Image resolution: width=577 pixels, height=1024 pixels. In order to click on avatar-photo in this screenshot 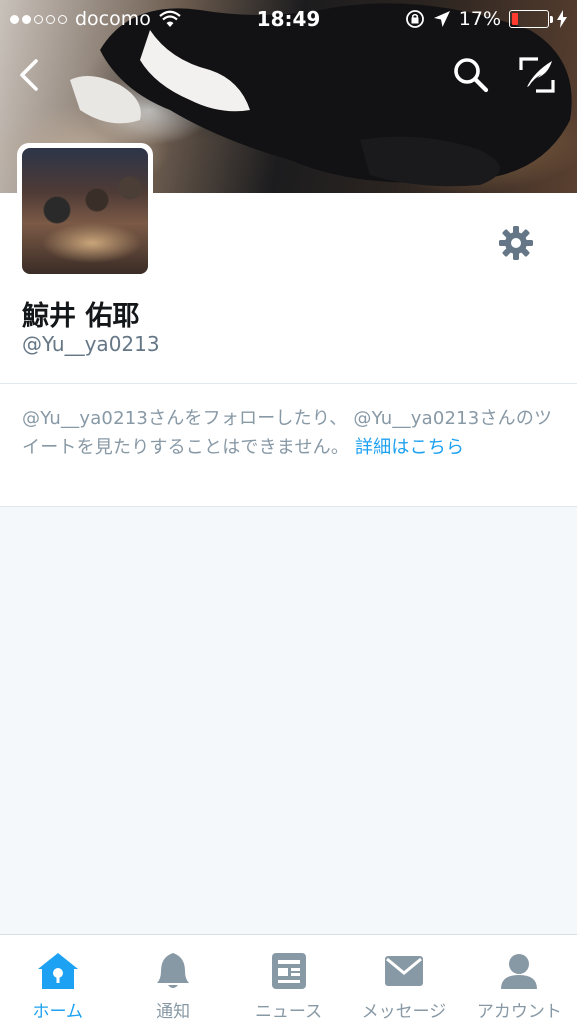, I will do `click(85, 211)`.